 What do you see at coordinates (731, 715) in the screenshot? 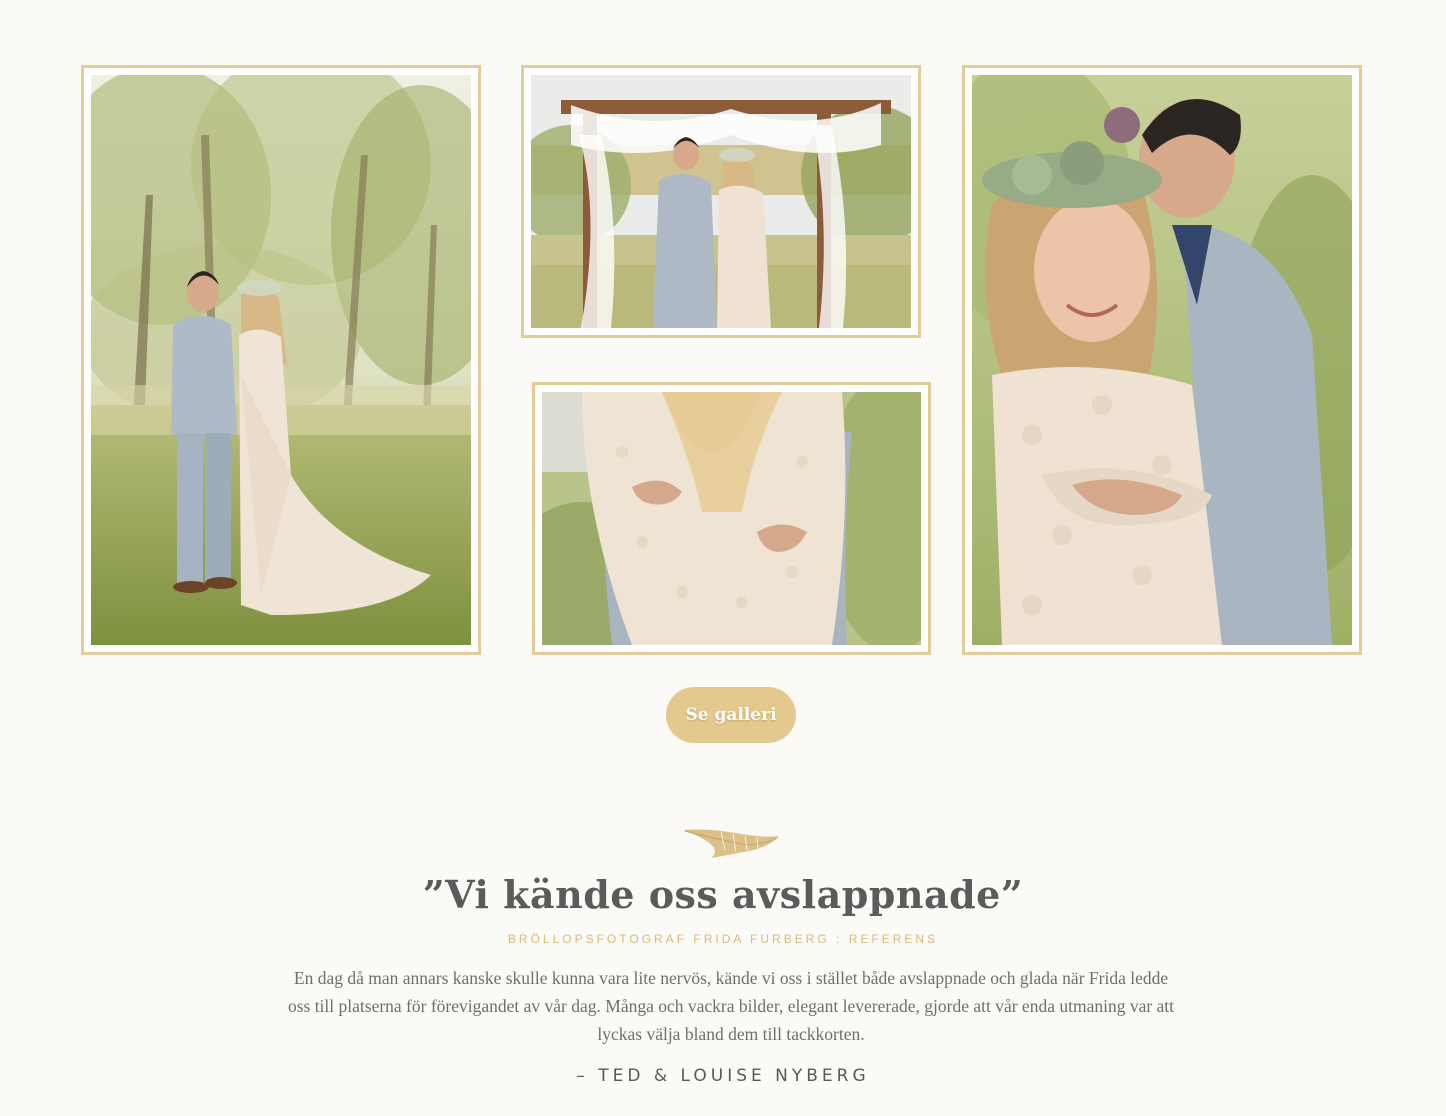
I see `see-gallery-button: Se galleri` at bounding box center [731, 715].